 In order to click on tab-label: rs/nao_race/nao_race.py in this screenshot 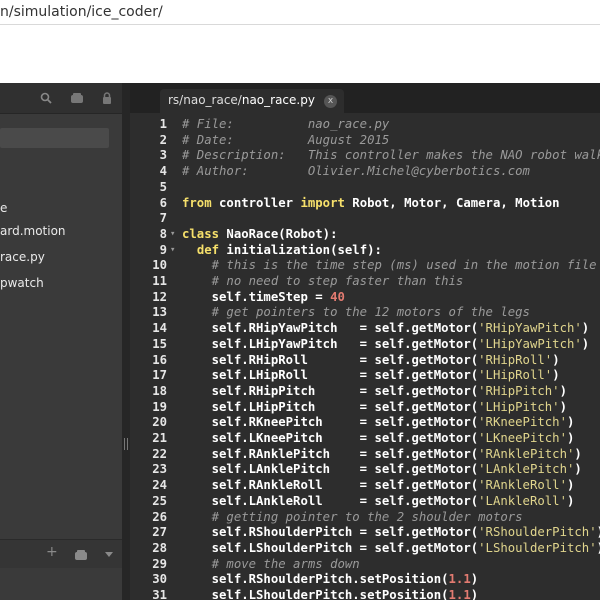, I will do `click(241, 100)`.